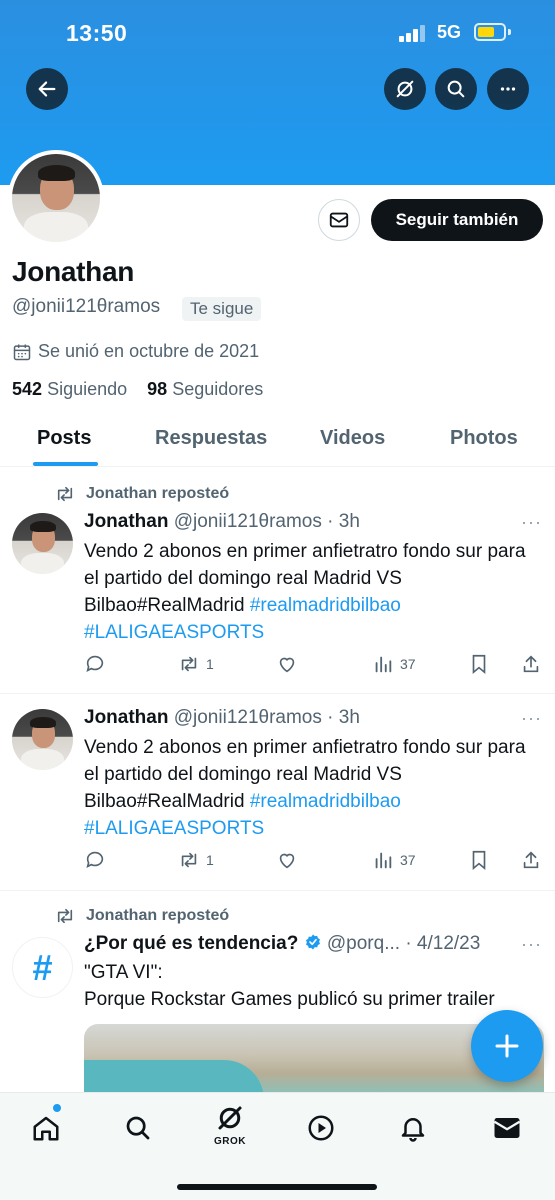  Describe the element at coordinates (57, 1108) in the screenshot. I see `notification-dot` at that location.